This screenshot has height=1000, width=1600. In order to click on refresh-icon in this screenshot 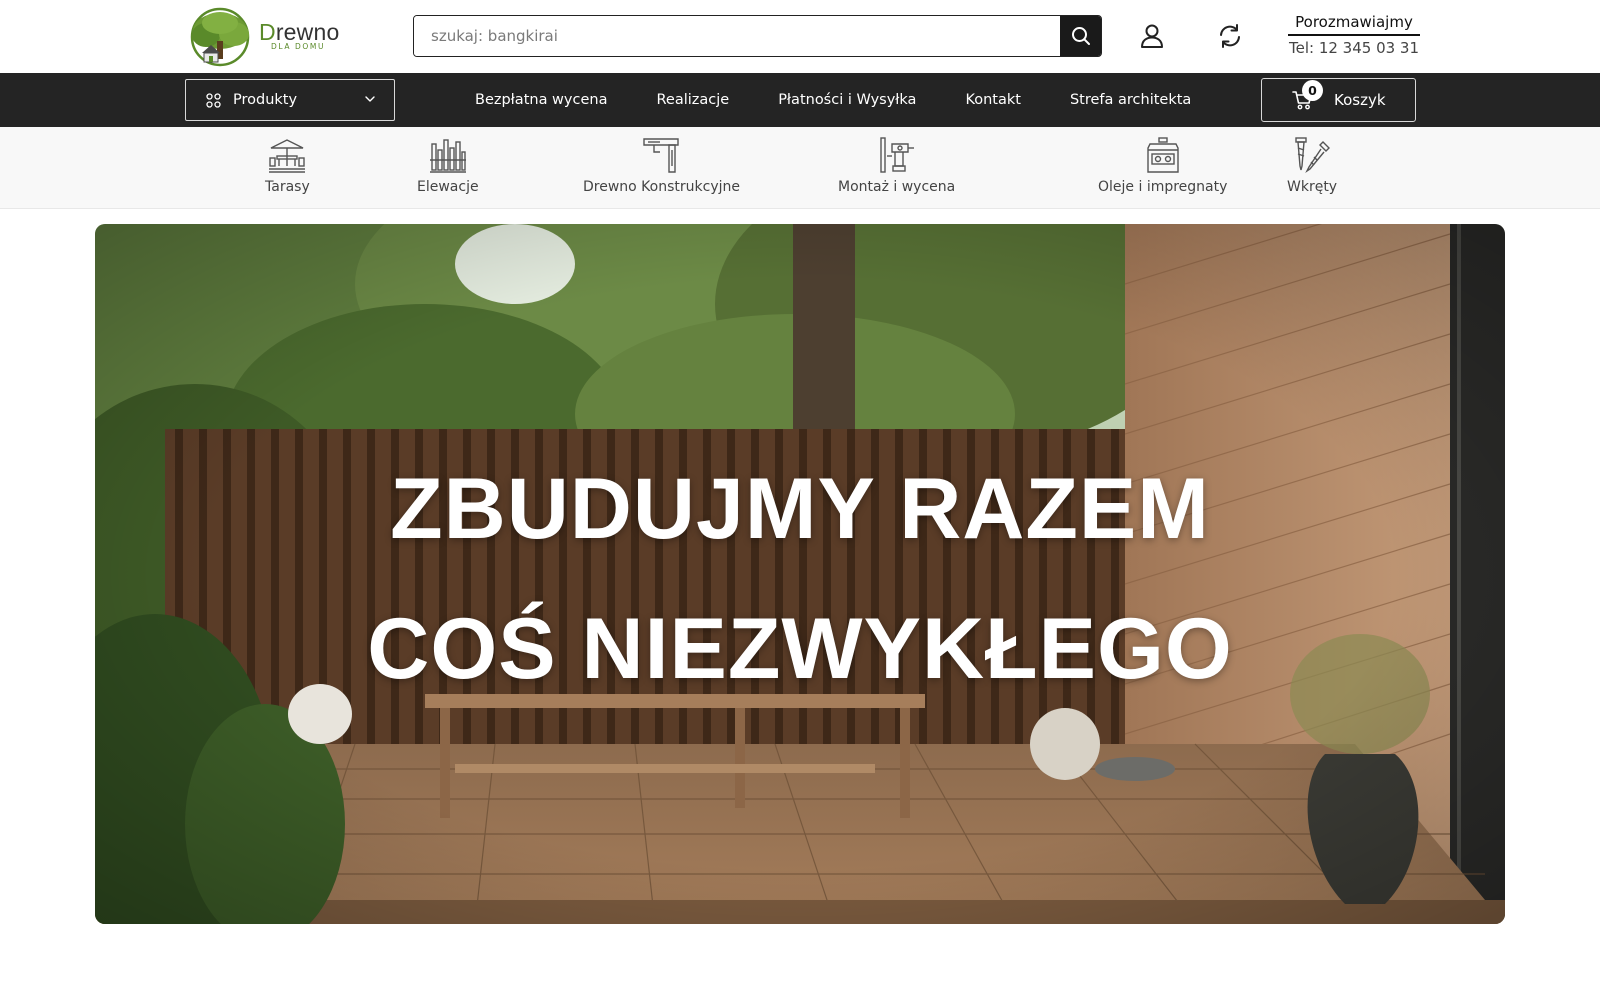, I will do `click(1230, 36)`.